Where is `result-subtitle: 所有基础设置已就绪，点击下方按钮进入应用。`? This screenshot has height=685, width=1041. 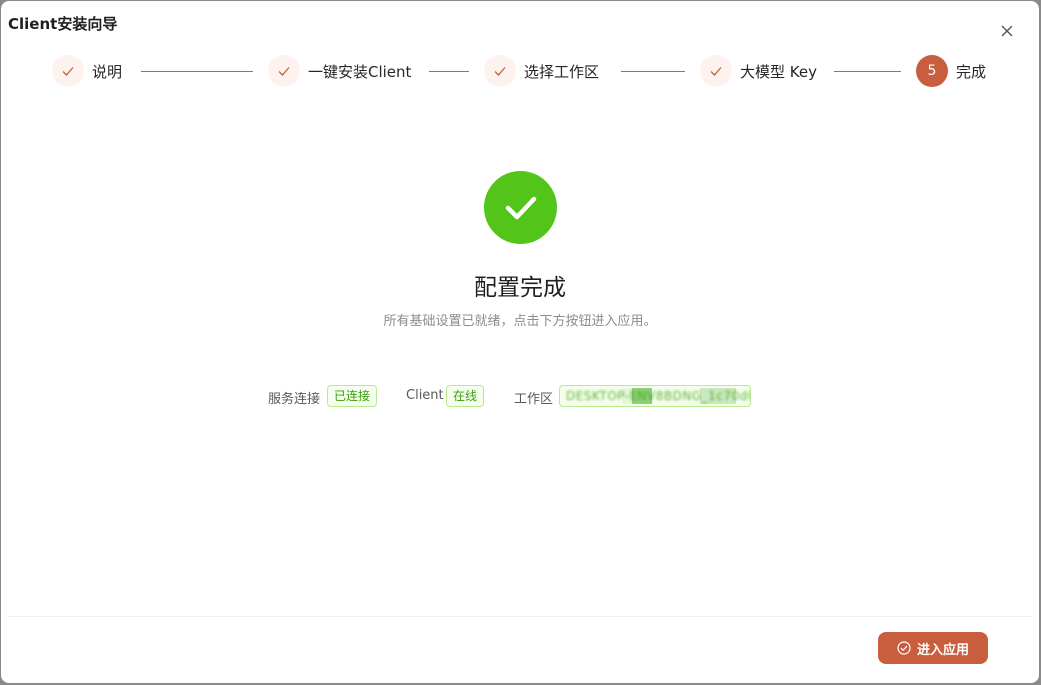 result-subtitle: 所有基础设置已就绪，点击下方按钮进入应用。 is located at coordinates (520, 321).